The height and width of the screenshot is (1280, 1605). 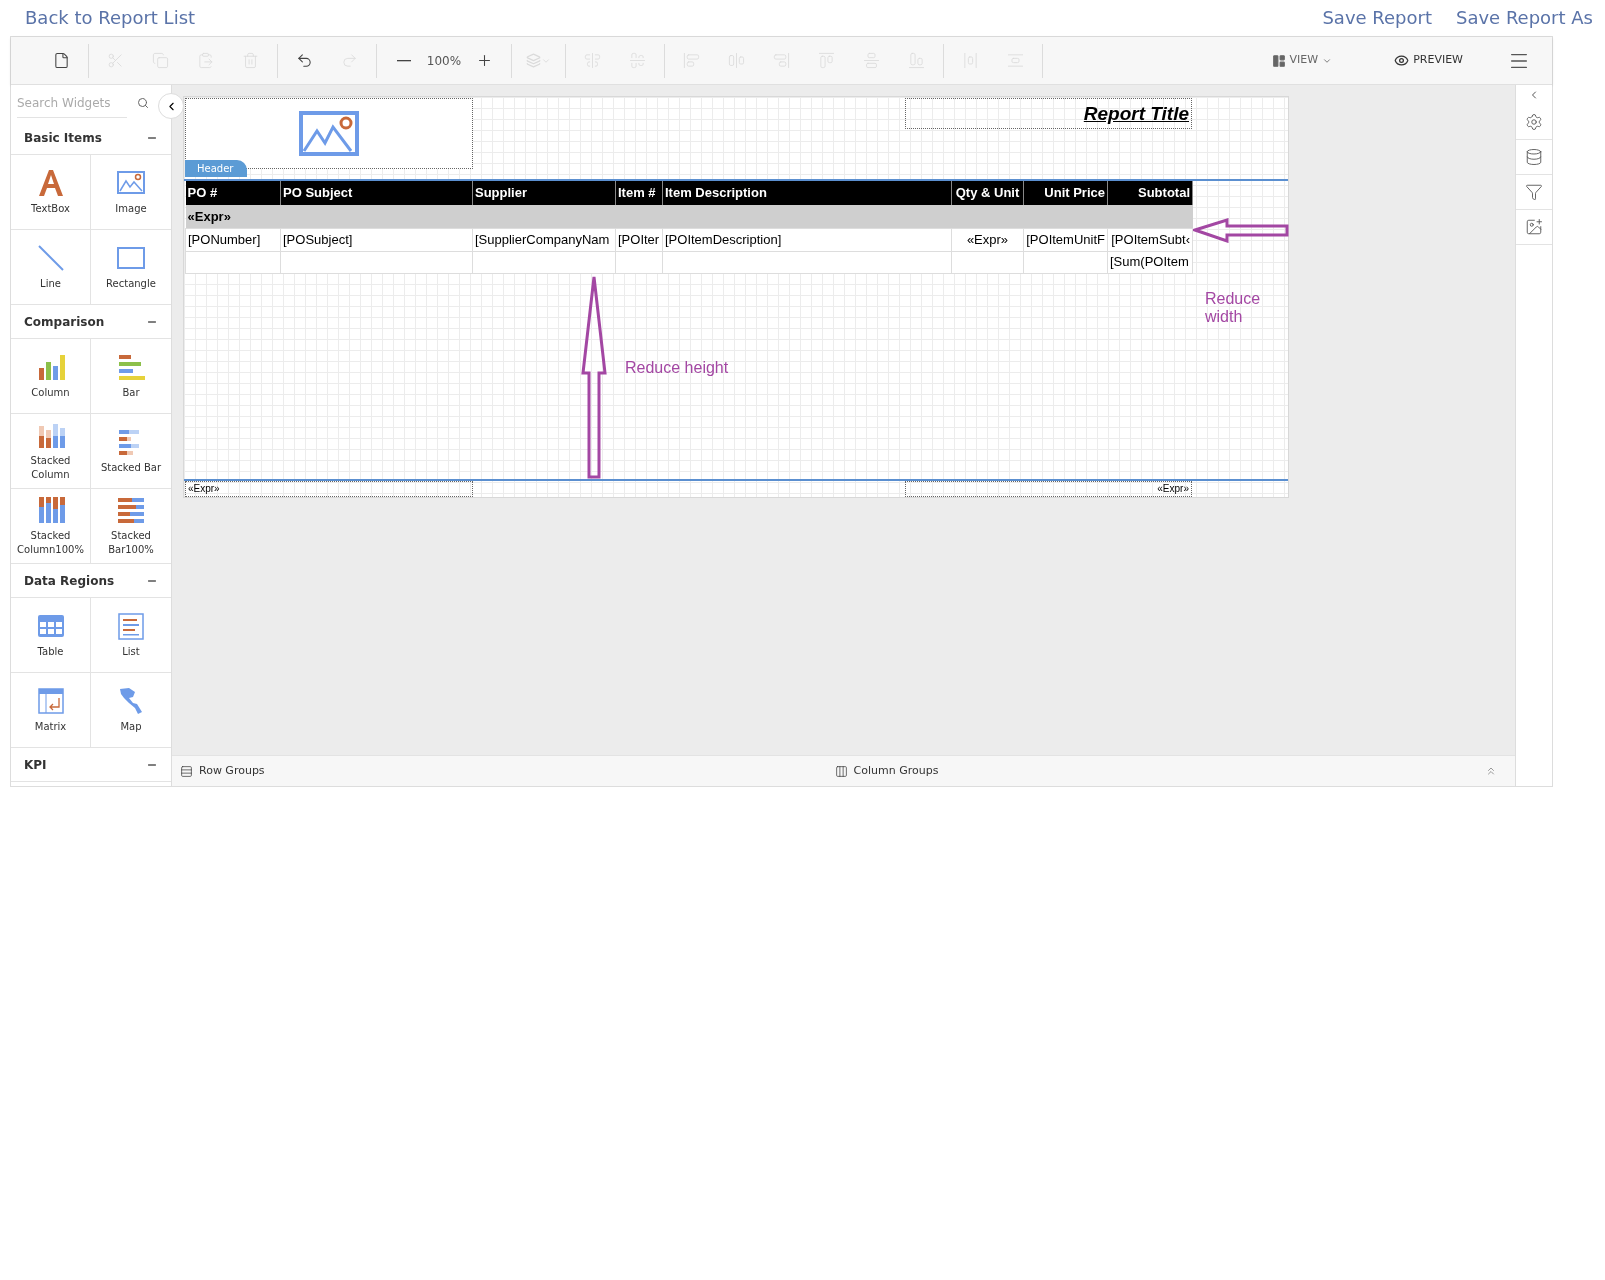 What do you see at coordinates (677, 368) in the screenshot?
I see `annotation-text: Reduce height` at bounding box center [677, 368].